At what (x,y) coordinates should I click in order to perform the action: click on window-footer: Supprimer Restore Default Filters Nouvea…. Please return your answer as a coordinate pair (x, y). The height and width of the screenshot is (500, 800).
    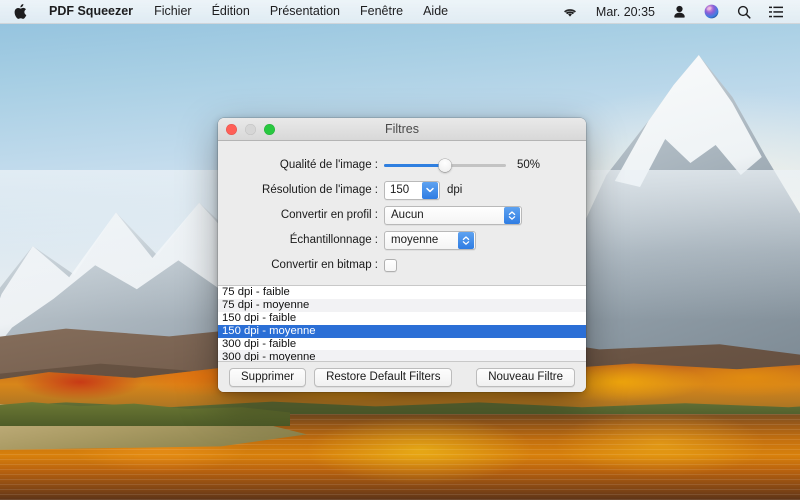
    Looking at the image, I should click on (402, 377).